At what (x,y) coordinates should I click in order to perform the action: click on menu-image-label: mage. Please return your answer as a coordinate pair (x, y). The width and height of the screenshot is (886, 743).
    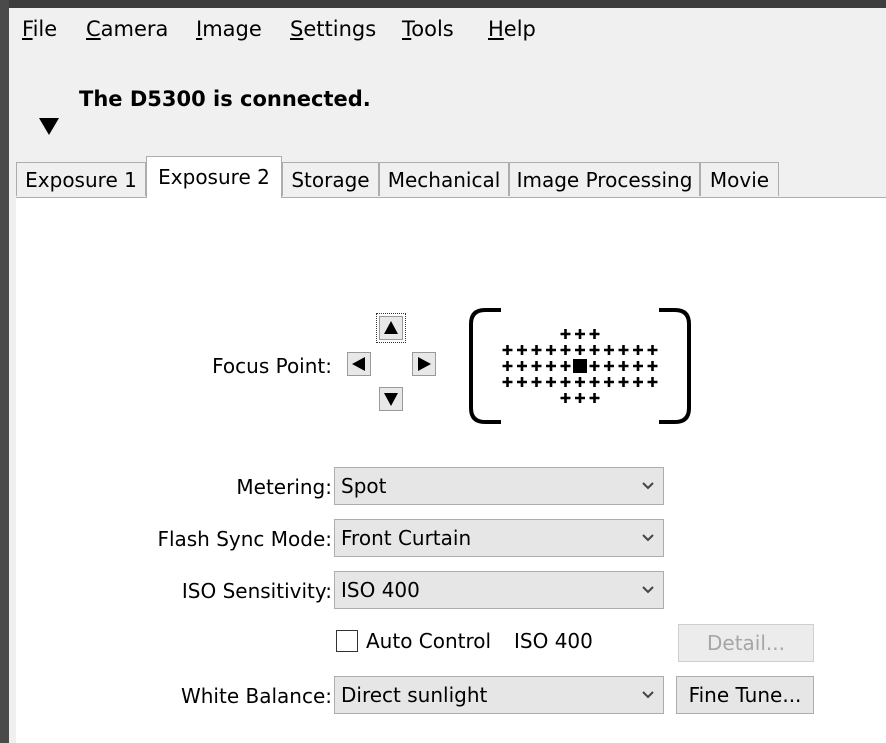
    Looking at the image, I should click on (232, 29).